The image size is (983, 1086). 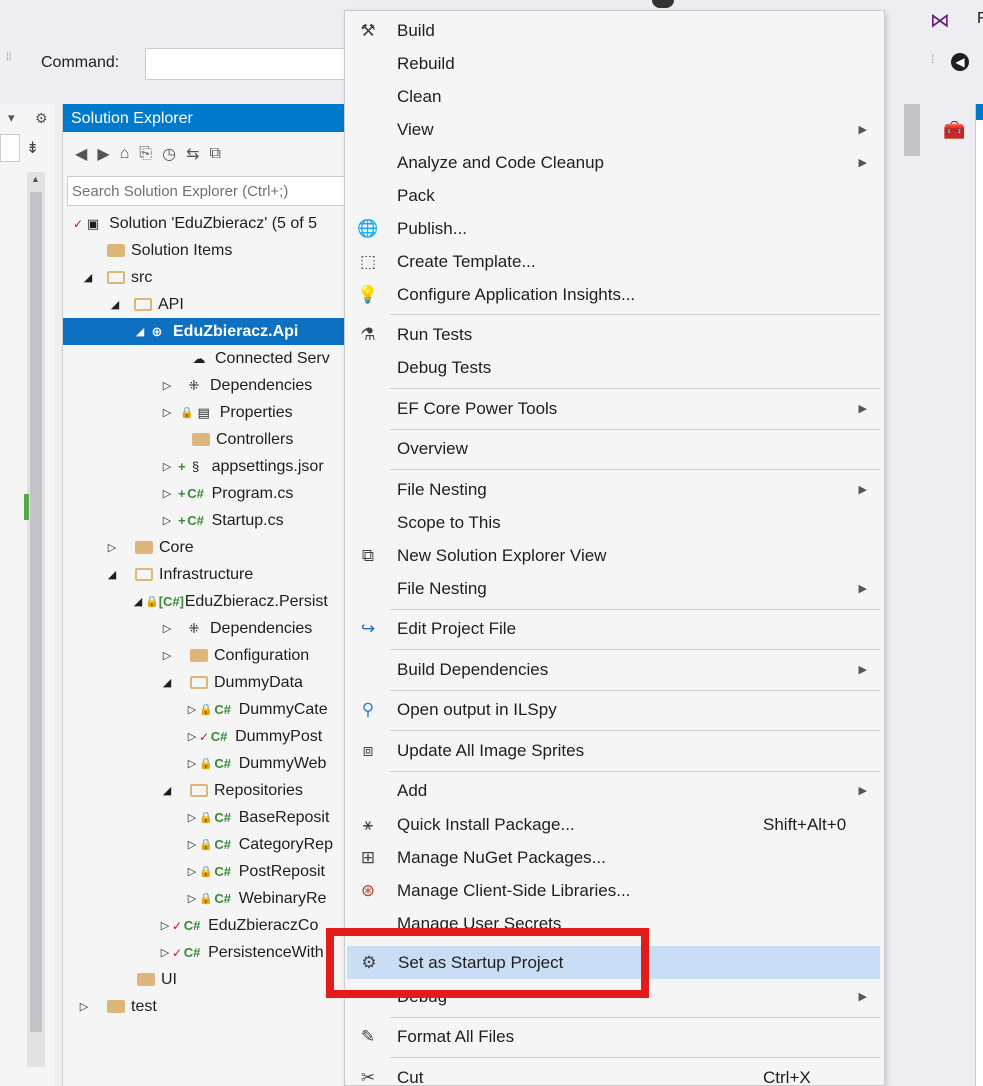 What do you see at coordinates (614, 923) in the screenshot?
I see `menu-item-user-secrets: Manage User Secrets` at bounding box center [614, 923].